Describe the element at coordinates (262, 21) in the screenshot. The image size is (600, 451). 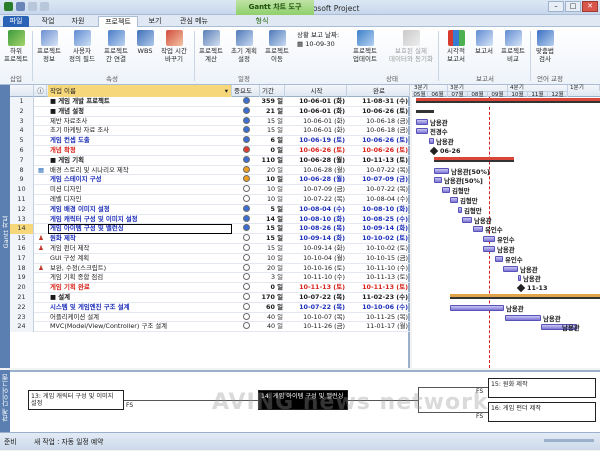
I see `tab-format: 형식` at that location.